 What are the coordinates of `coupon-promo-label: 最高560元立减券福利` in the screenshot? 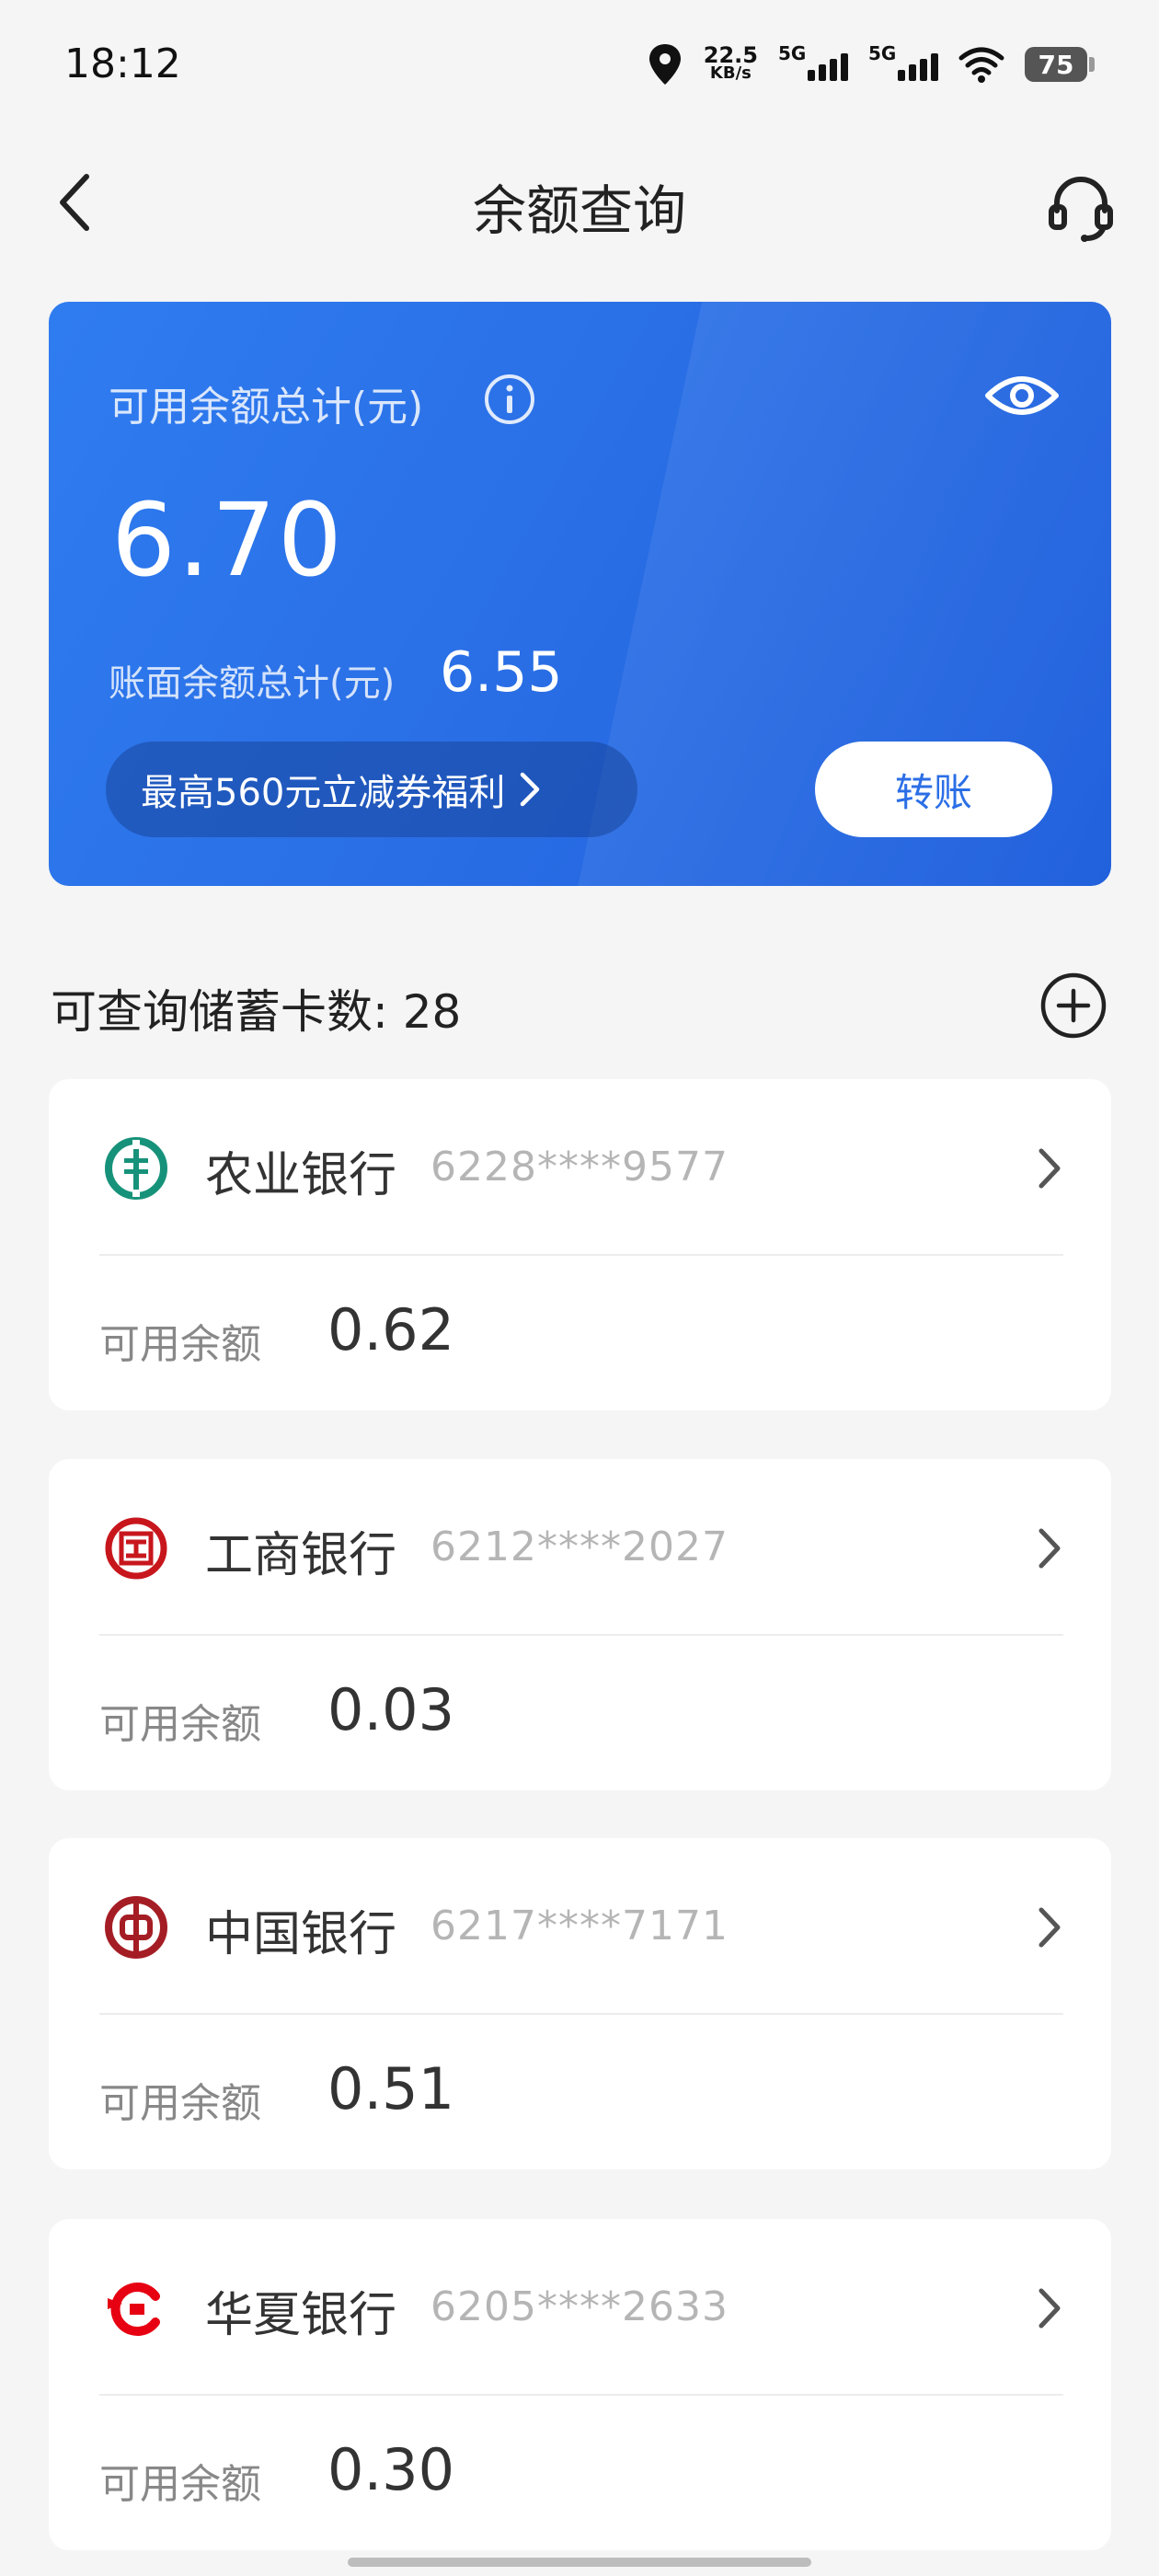 It's located at (323, 793).